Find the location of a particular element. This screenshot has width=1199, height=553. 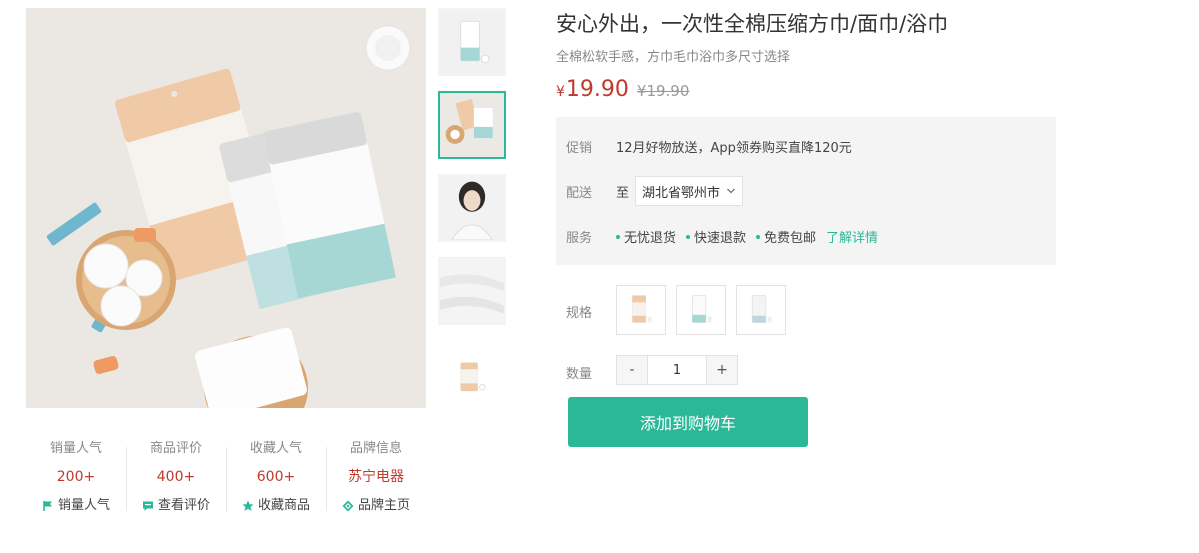

quantity-label: 数量 is located at coordinates (579, 374).